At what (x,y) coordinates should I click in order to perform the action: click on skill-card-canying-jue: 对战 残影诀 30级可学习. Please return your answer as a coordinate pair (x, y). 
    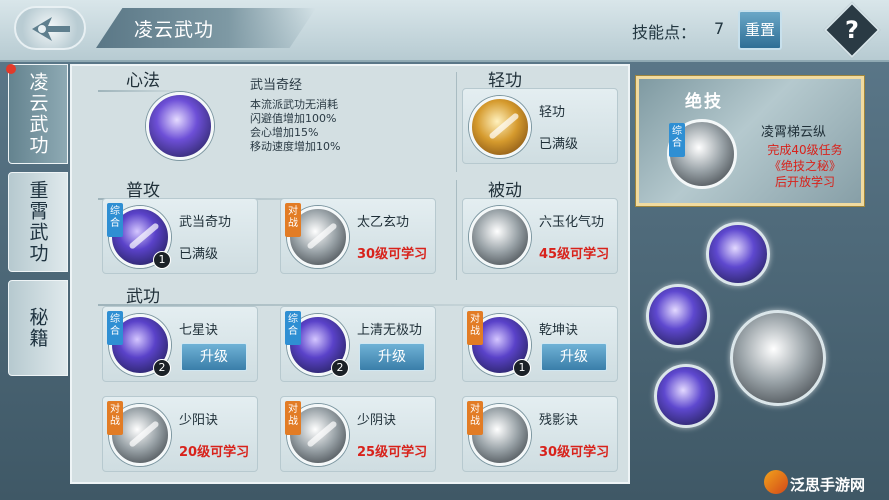
    Looking at the image, I should click on (540, 434).